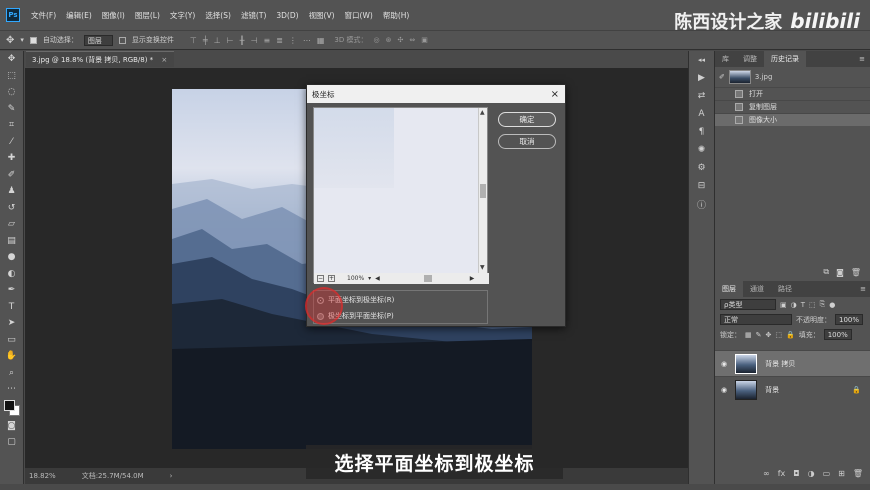 Image resolution: width=870 pixels, height=490 pixels. What do you see at coordinates (790, 335) in the screenshot?
I see `lock-all-icon: 🔒` at bounding box center [790, 335].